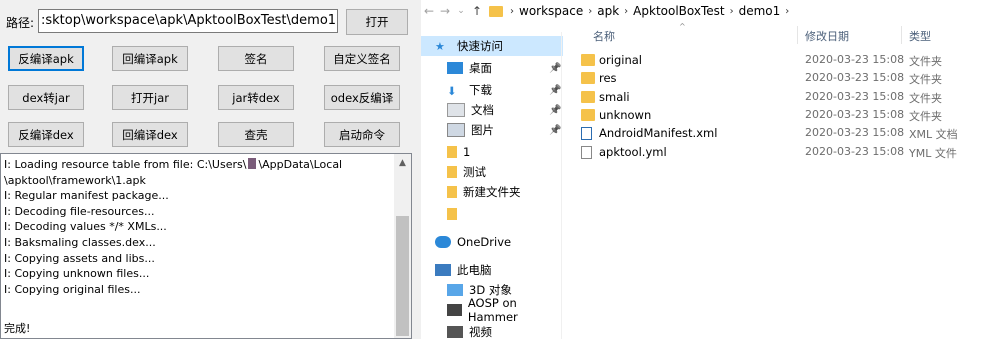 The width and height of the screenshot is (988, 342). Describe the element at coordinates (586, 134) in the screenshot. I see `xml-file-icon` at that location.